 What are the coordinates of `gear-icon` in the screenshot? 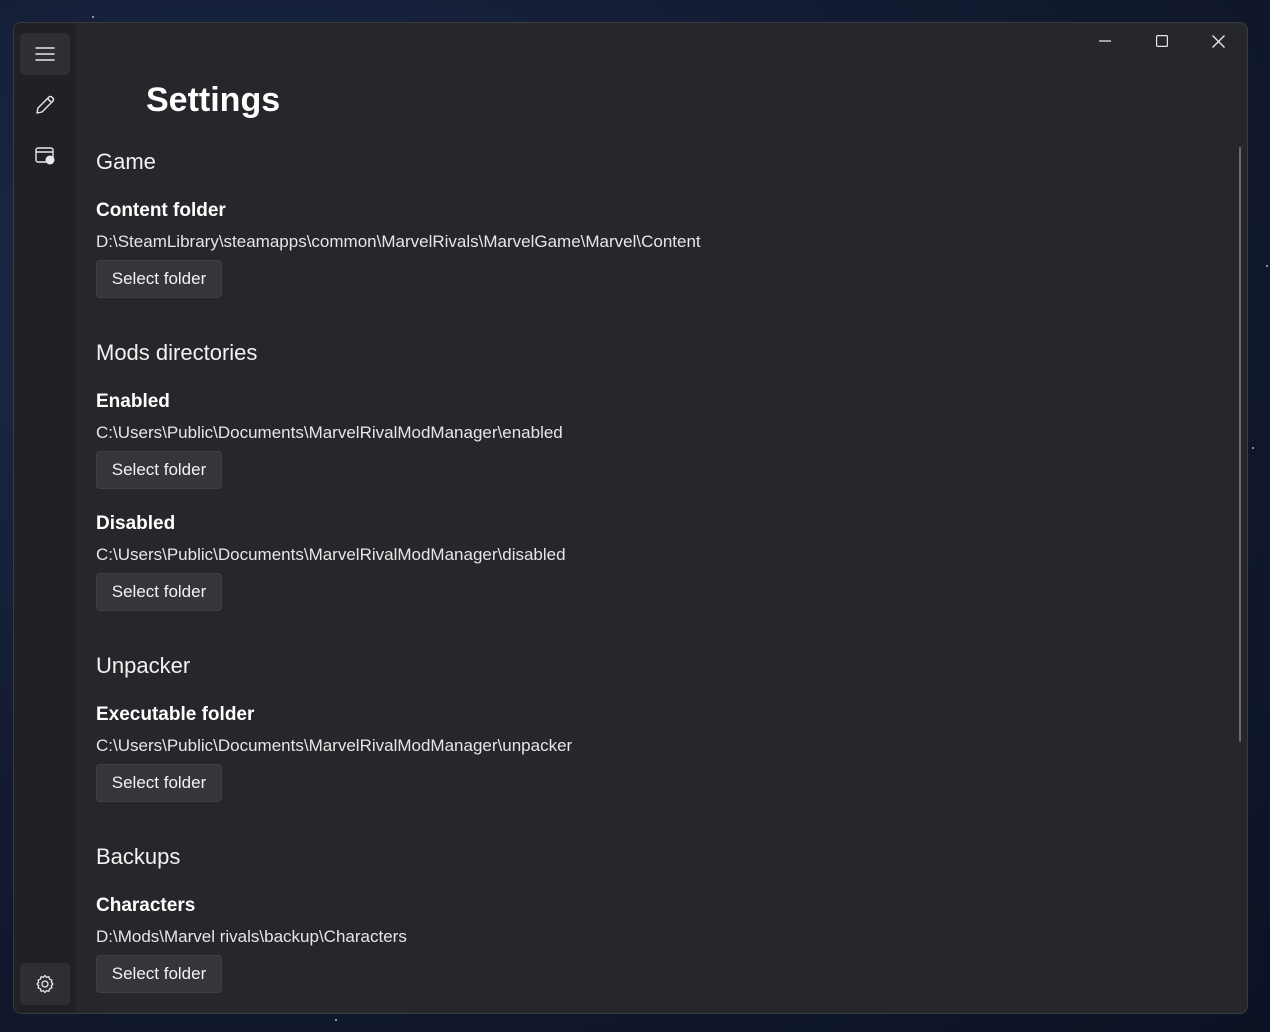 It's located at (45, 984).